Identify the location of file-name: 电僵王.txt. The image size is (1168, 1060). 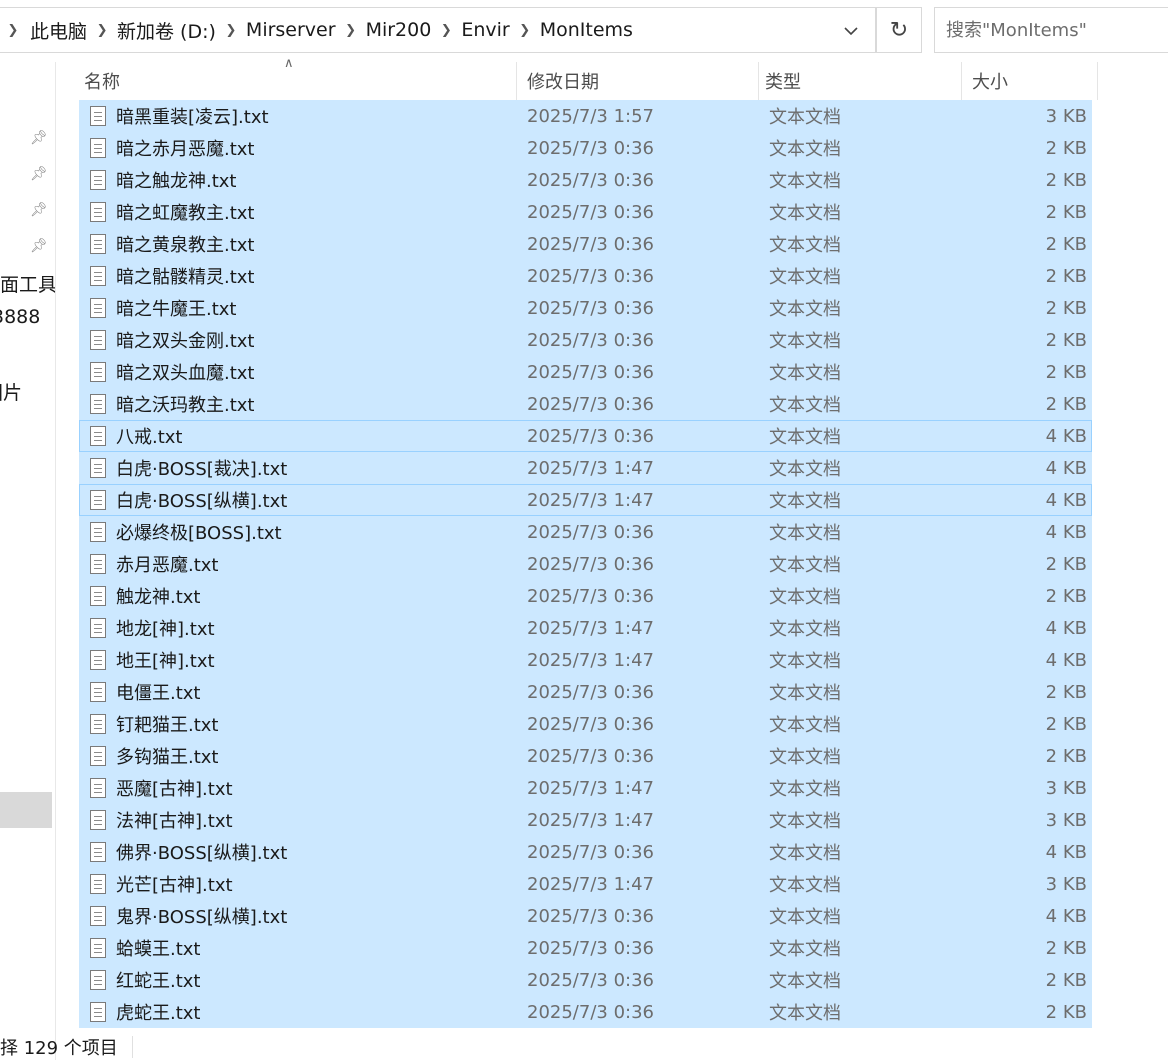
(321, 692).